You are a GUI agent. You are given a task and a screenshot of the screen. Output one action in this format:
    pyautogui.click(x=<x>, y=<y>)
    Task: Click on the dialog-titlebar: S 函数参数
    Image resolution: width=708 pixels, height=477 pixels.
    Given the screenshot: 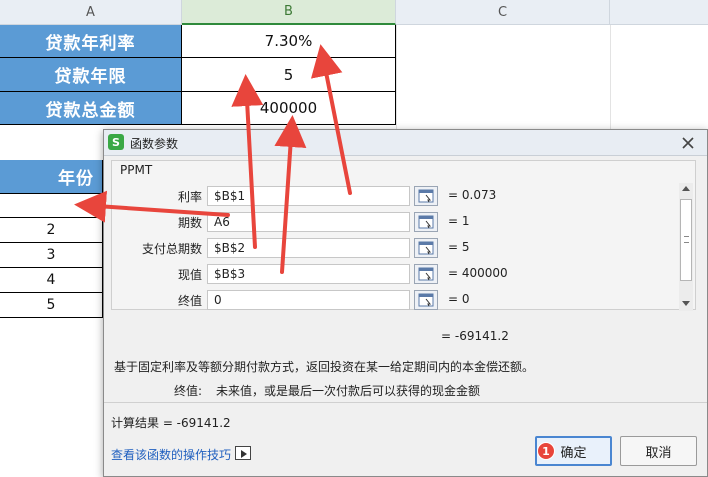 What is the action you would take?
    pyautogui.click(x=405, y=143)
    